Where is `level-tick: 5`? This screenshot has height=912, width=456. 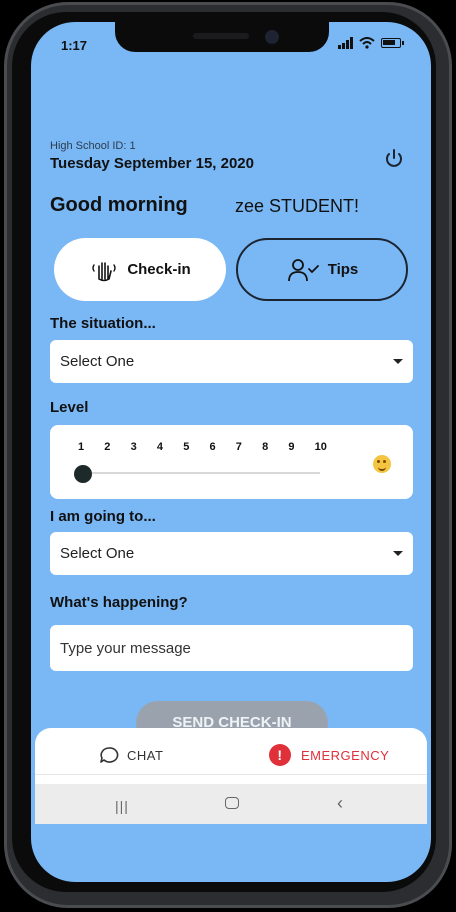 level-tick: 5 is located at coordinates (186, 447).